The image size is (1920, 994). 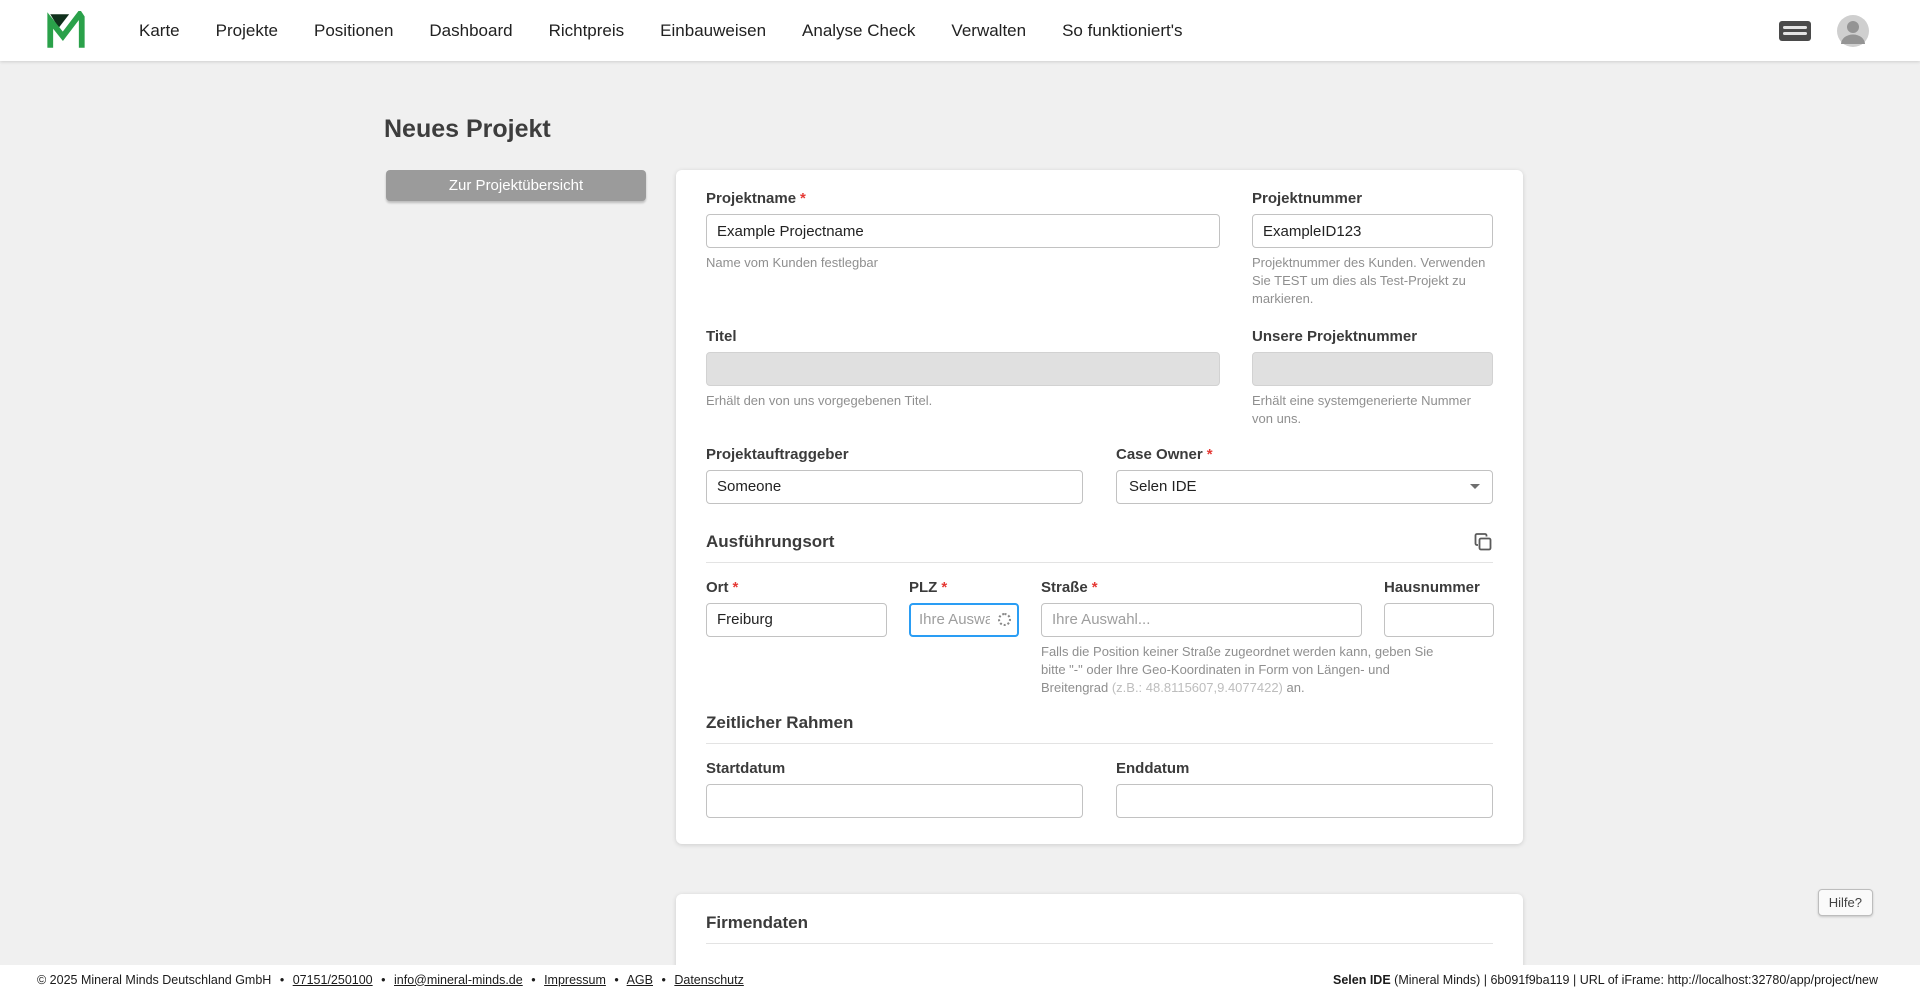 I want to click on unsere-projektnummer-input, so click(x=1372, y=368).